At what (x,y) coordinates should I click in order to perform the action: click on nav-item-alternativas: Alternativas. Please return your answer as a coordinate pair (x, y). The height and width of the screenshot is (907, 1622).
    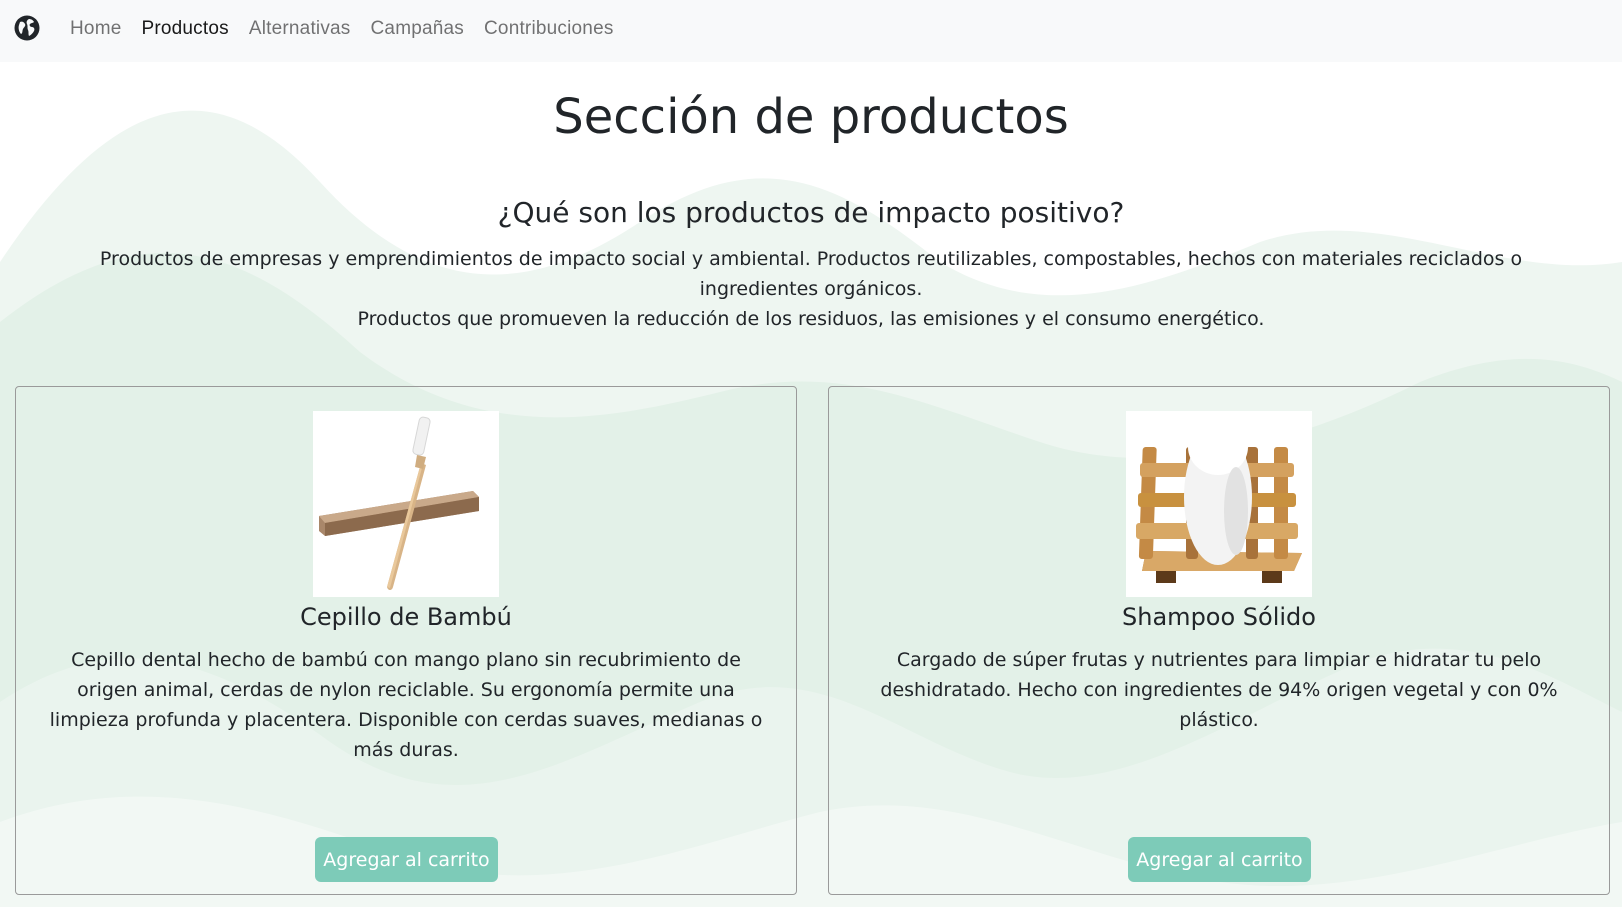
    Looking at the image, I should click on (300, 29).